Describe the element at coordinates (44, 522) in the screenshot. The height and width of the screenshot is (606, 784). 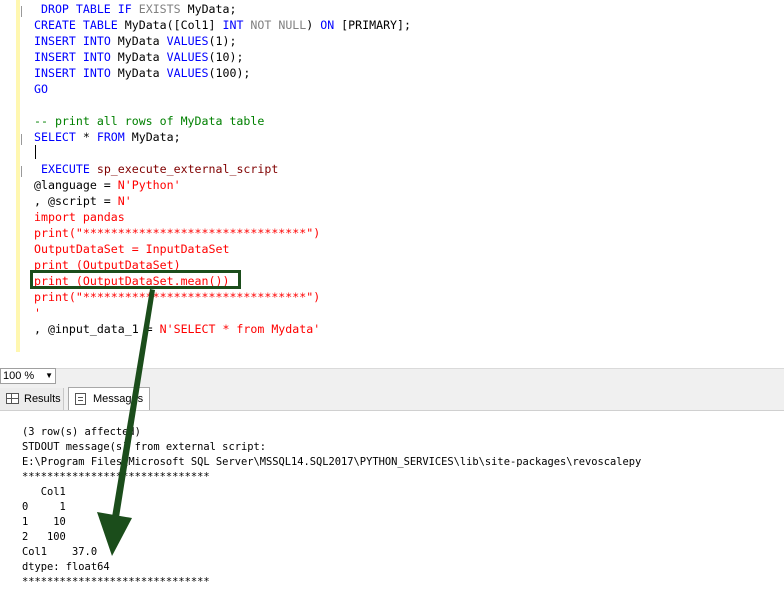
I see `message-line: 1 10` at that location.